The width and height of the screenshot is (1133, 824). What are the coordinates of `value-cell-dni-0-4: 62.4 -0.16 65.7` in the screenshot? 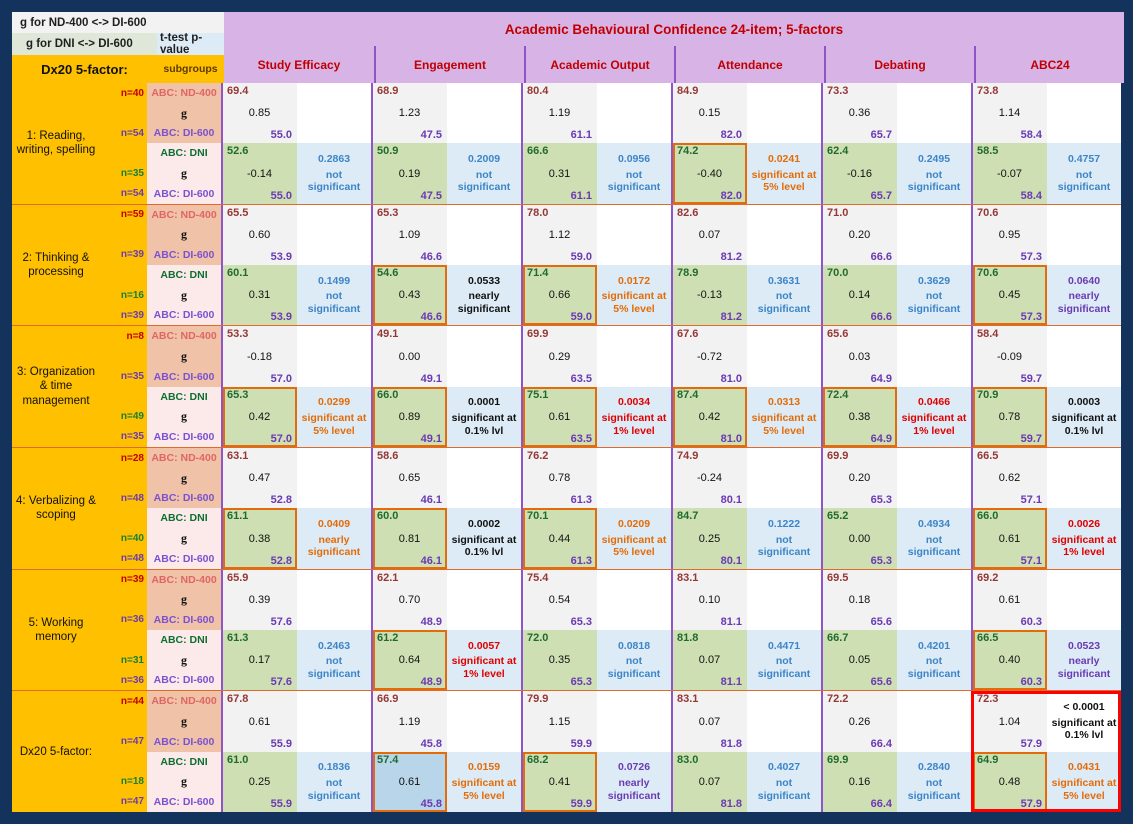 It's located at (860, 173).